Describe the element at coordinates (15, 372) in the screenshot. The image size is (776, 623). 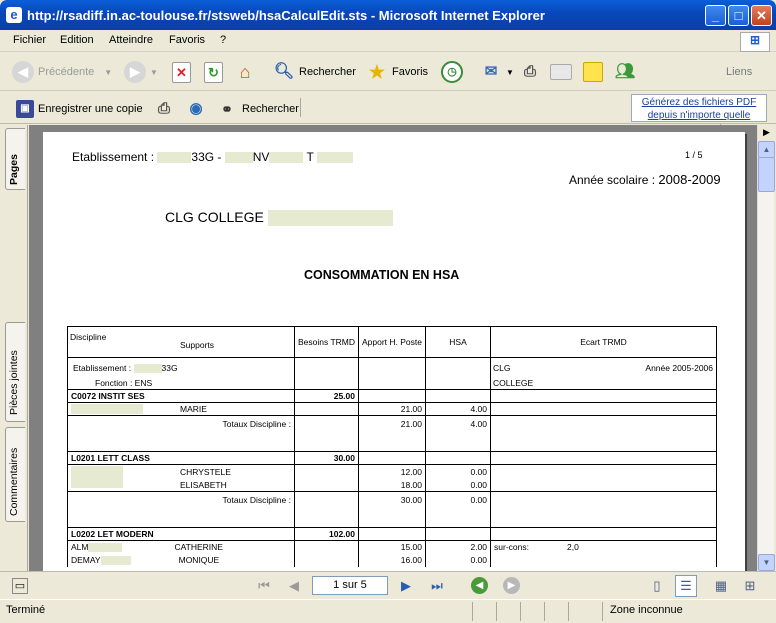
I see `tab-attachments: Pièces jointes` at that location.